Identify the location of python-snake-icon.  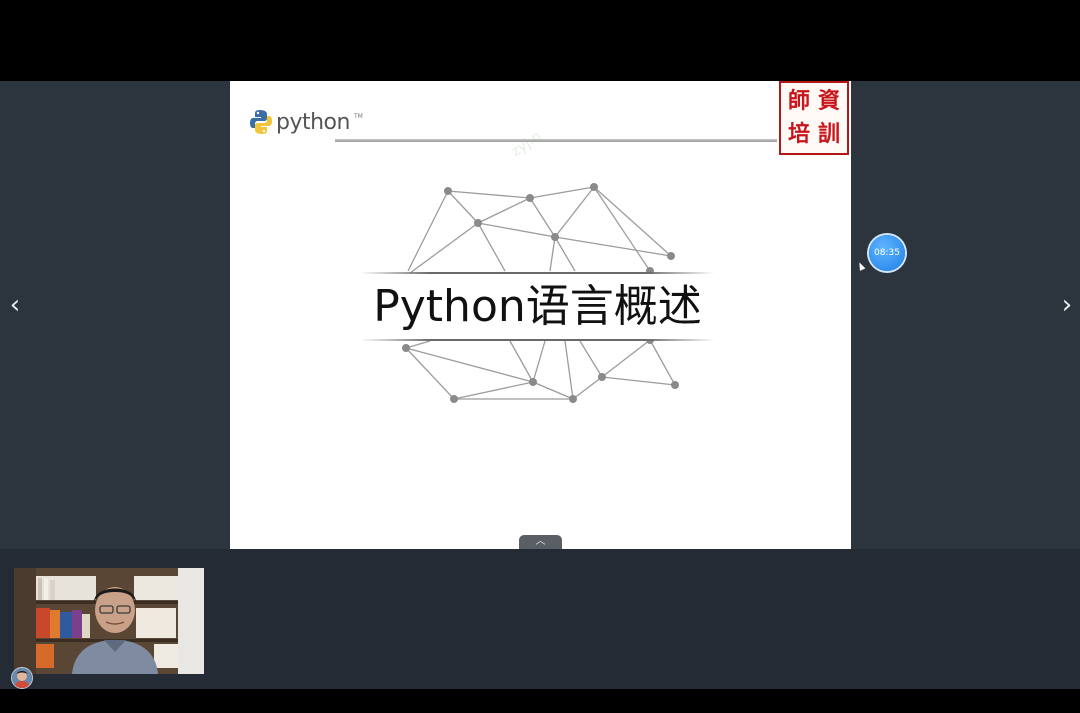
(261, 122).